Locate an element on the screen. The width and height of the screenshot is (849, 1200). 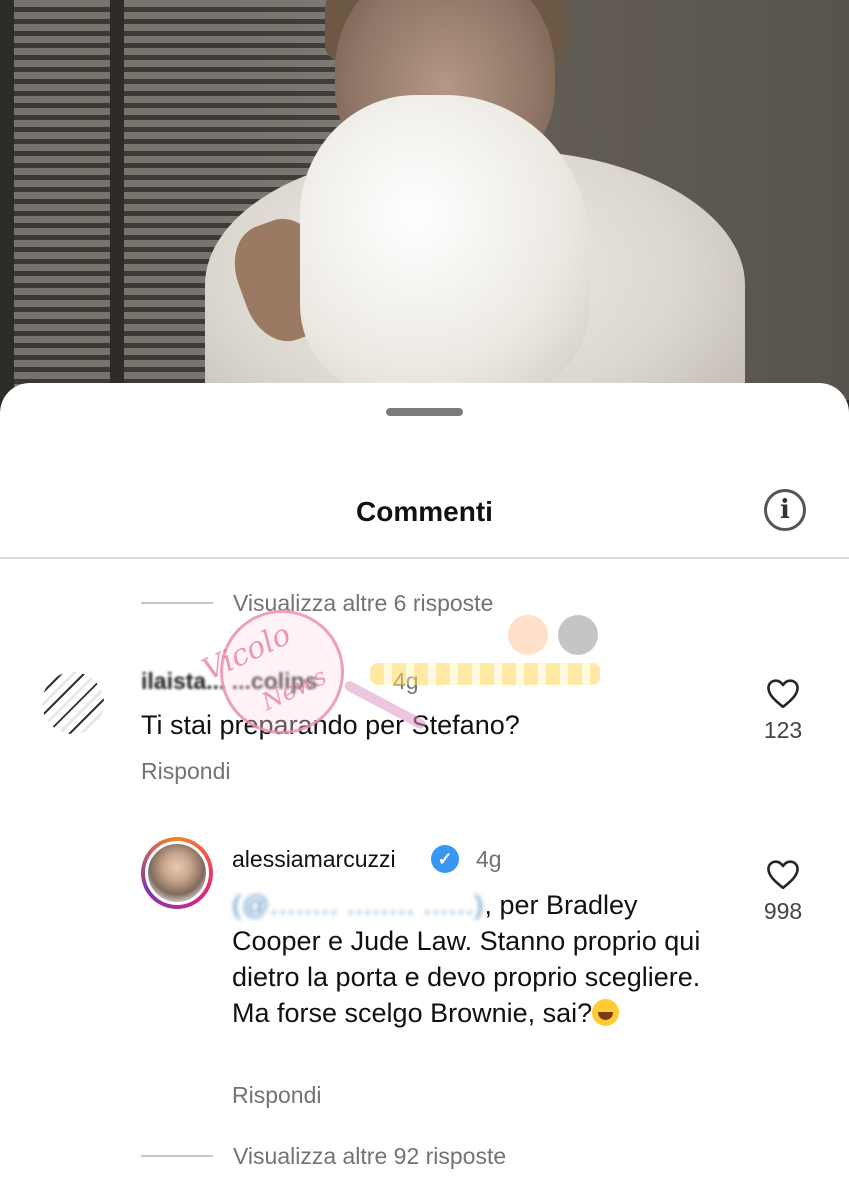
view-more-replies-bottom: Visualizza altre 92 risposte is located at coordinates (323, 1156).